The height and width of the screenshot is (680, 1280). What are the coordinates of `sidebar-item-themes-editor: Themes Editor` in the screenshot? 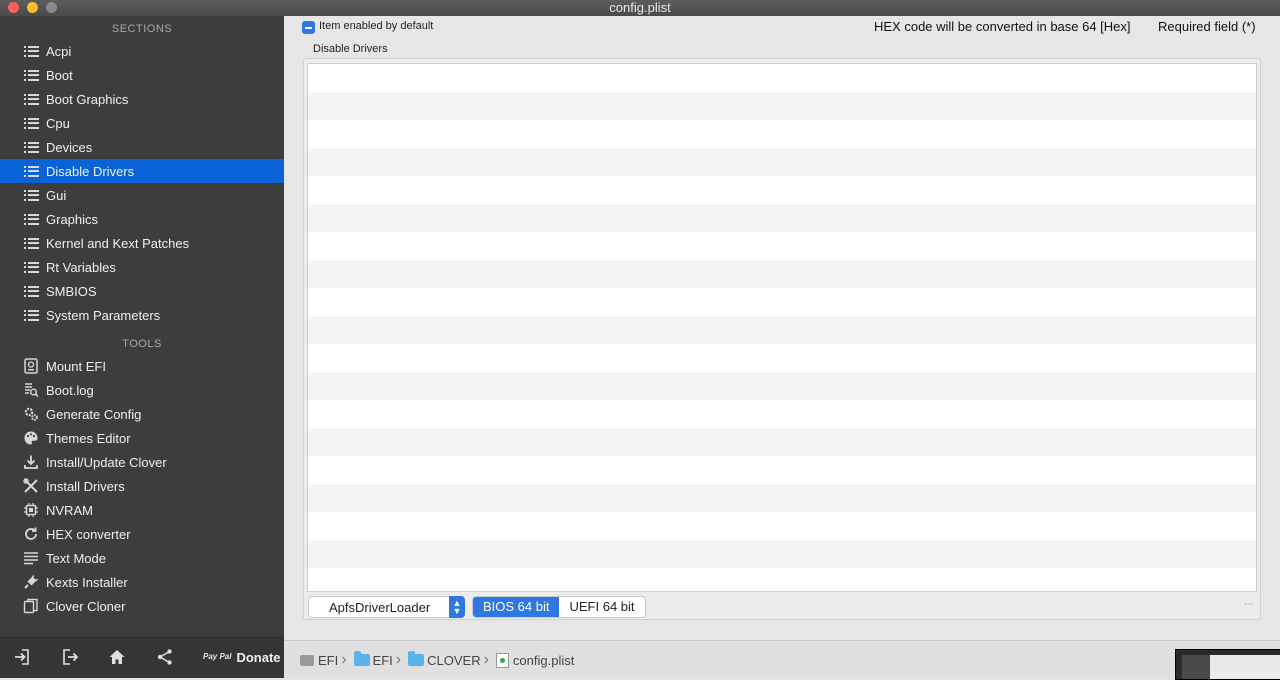 It's located at (142, 438).